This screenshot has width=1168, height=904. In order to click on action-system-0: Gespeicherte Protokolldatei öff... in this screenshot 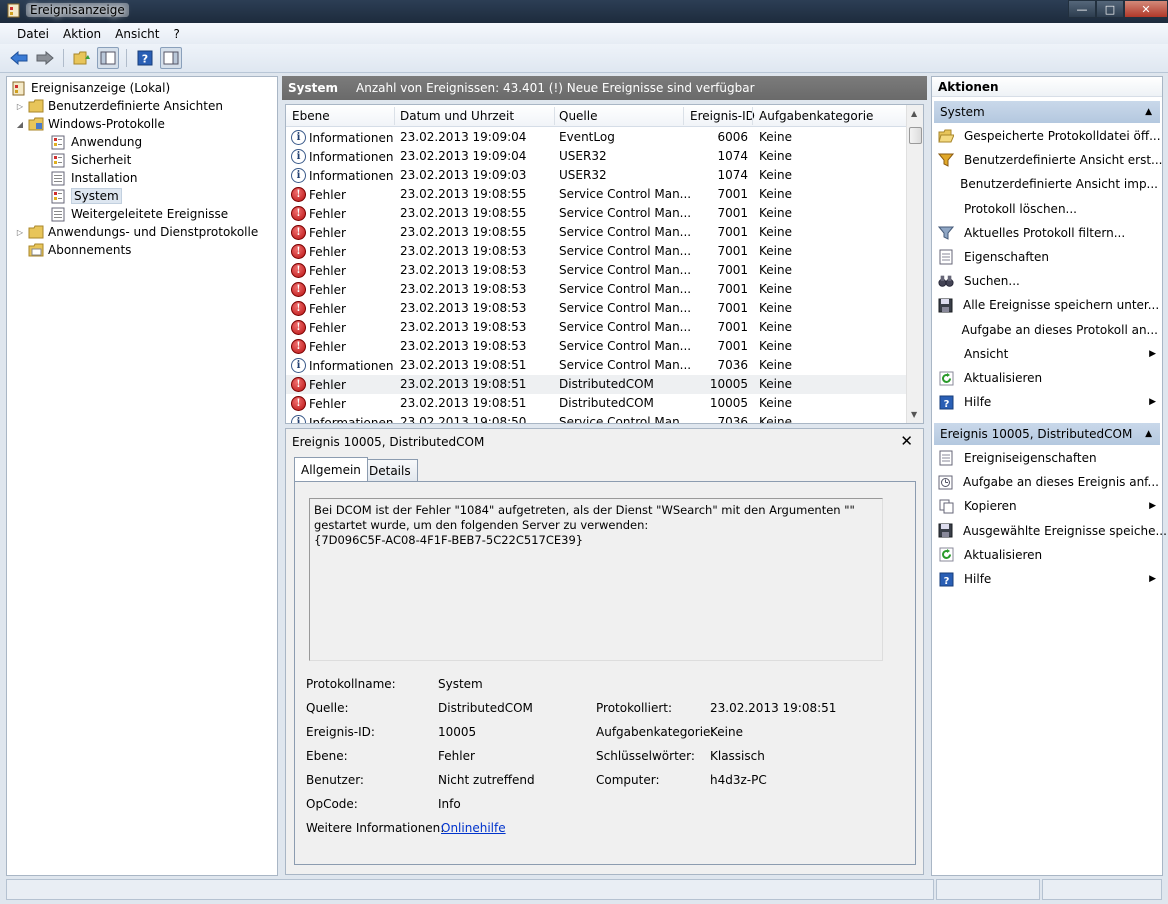, I will do `click(1049, 136)`.